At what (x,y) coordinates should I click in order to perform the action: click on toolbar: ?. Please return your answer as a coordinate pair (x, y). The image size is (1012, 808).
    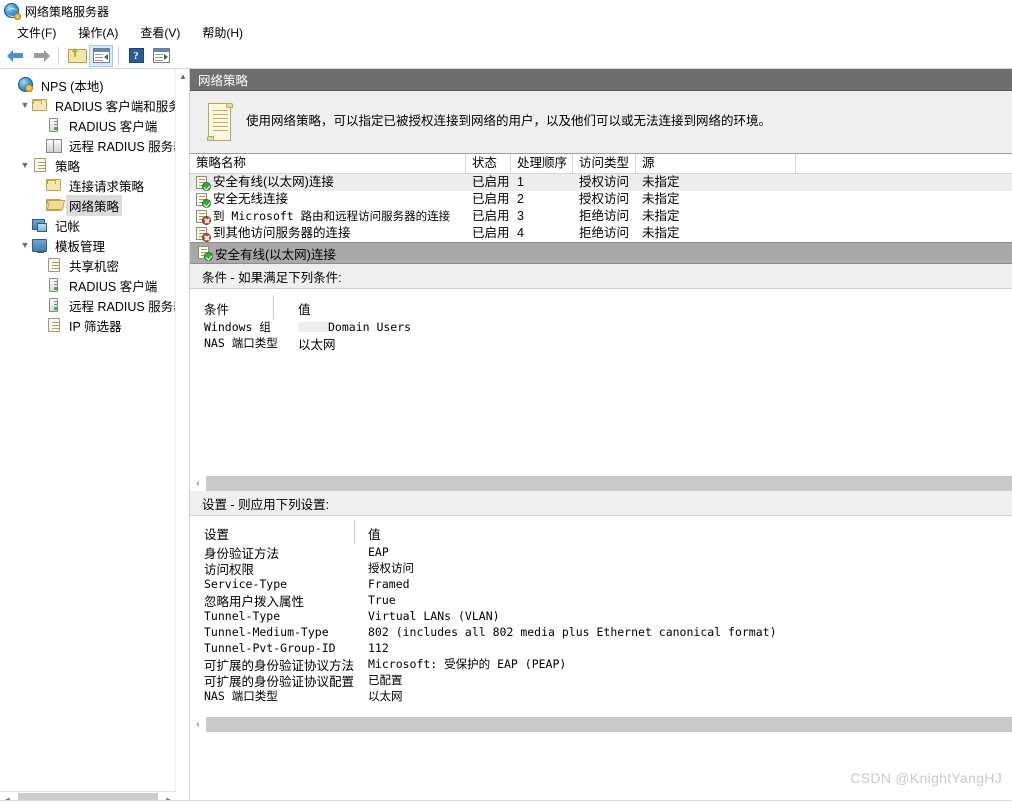
    Looking at the image, I should click on (506, 56).